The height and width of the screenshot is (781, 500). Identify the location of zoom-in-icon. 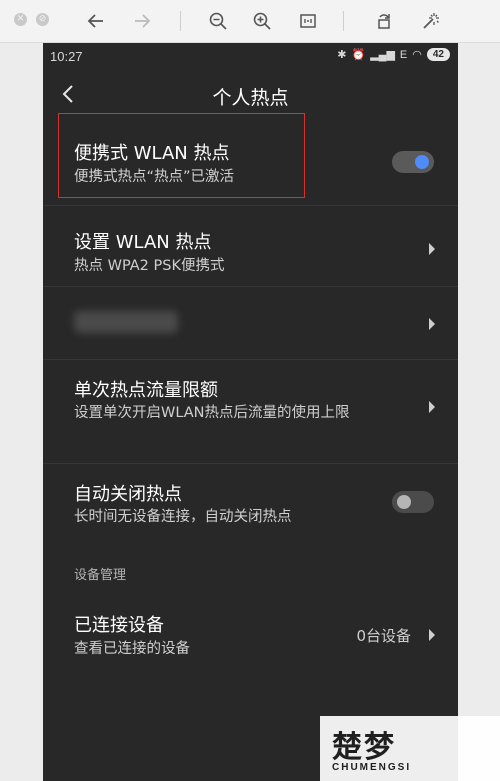
(262, 21).